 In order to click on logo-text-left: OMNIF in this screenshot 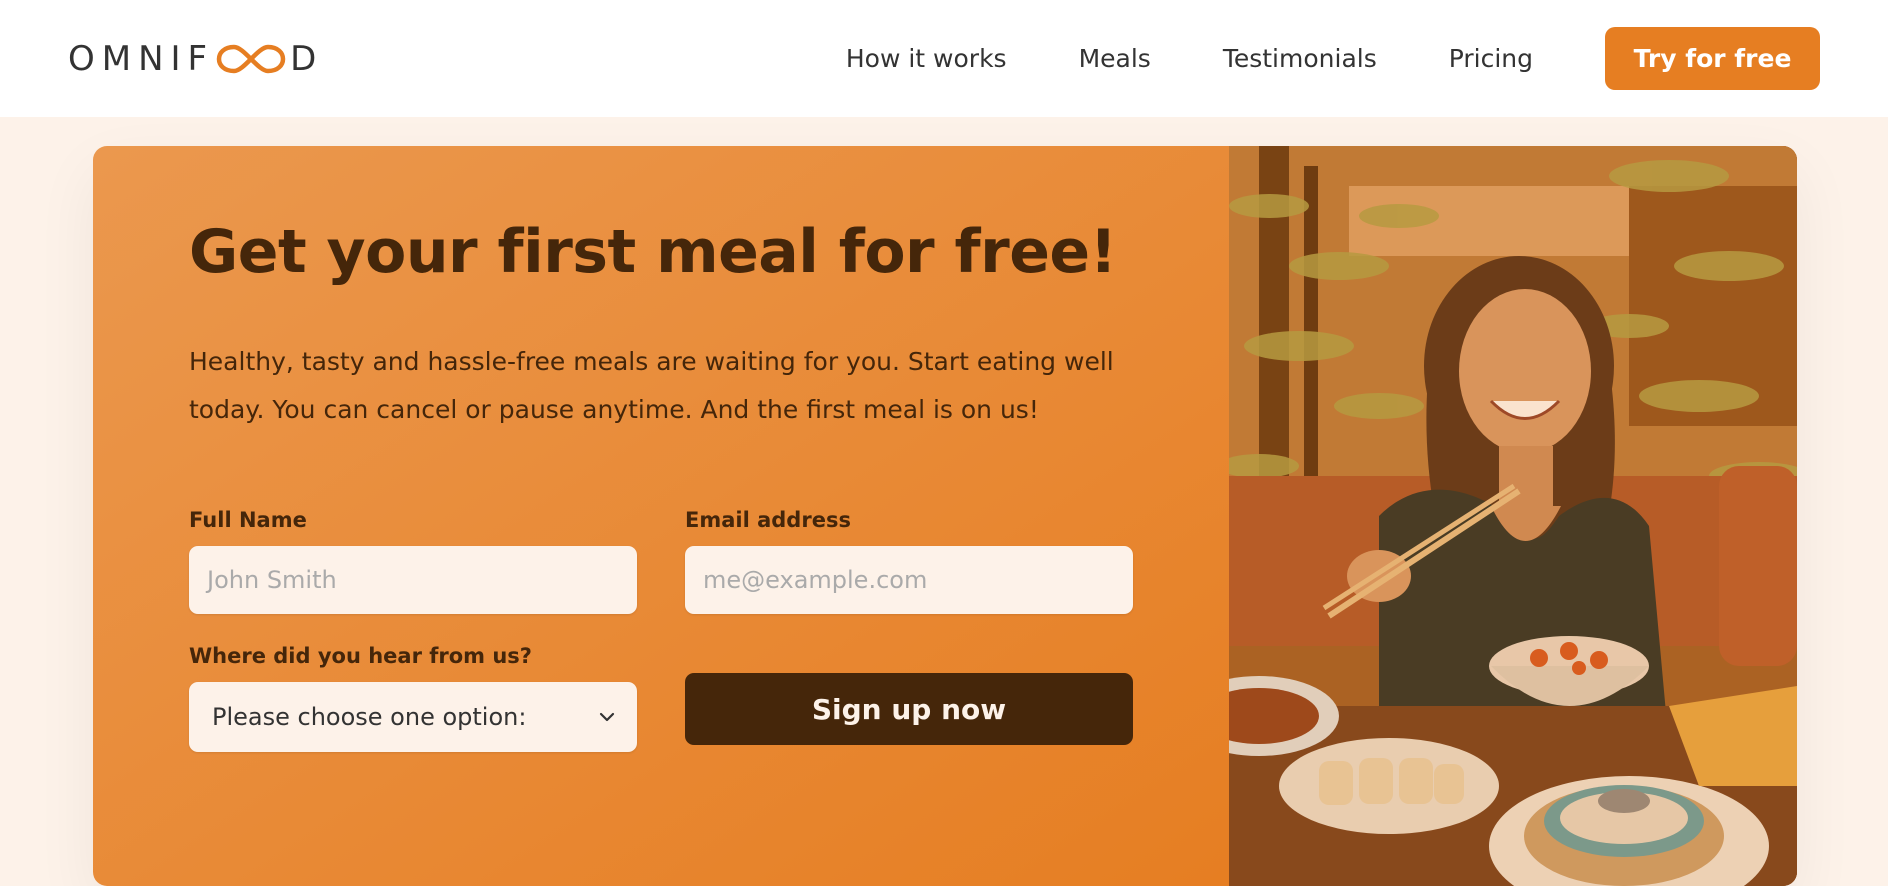, I will do `click(141, 58)`.